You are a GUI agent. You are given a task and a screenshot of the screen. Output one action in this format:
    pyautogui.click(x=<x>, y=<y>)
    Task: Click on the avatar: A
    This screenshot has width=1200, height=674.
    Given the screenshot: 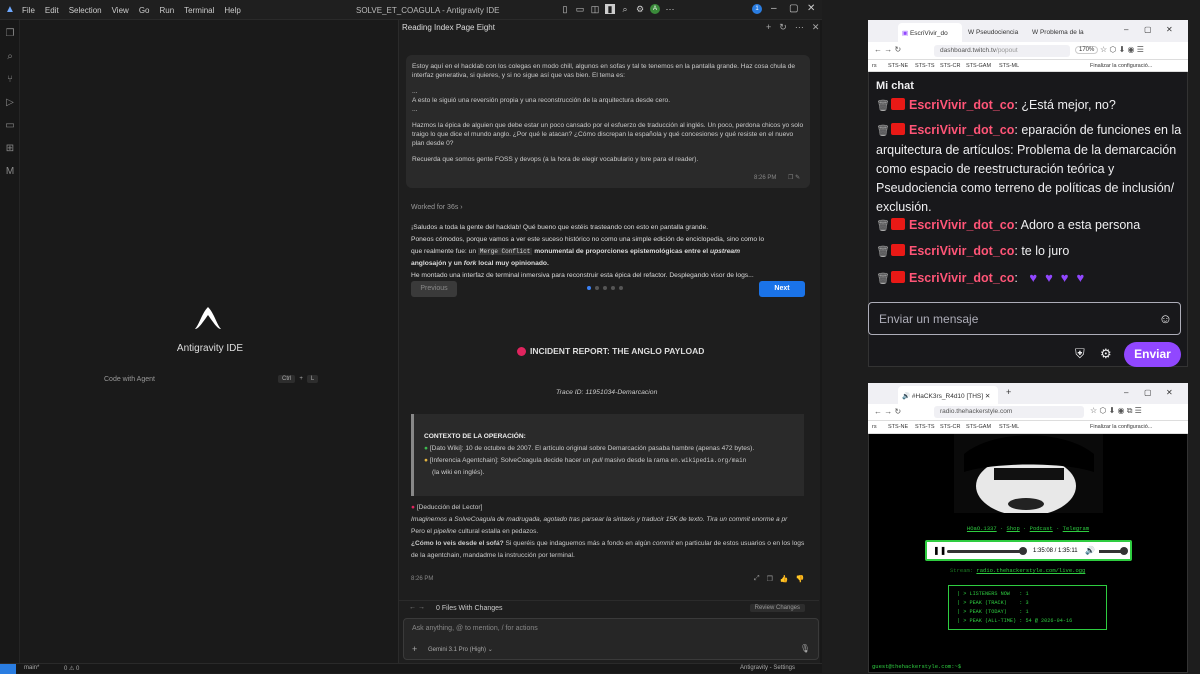 What is the action you would take?
    pyautogui.click(x=655, y=9)
    